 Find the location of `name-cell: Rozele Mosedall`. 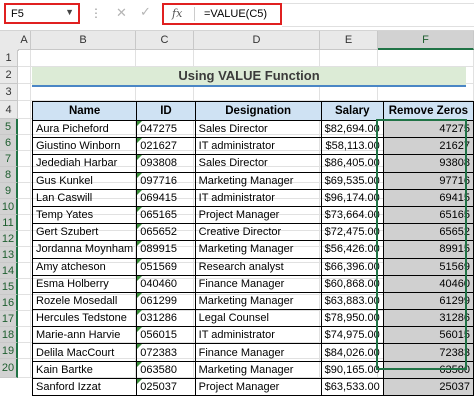

name-cell: Rozele Mosedall is located at coordinates (84, 301).